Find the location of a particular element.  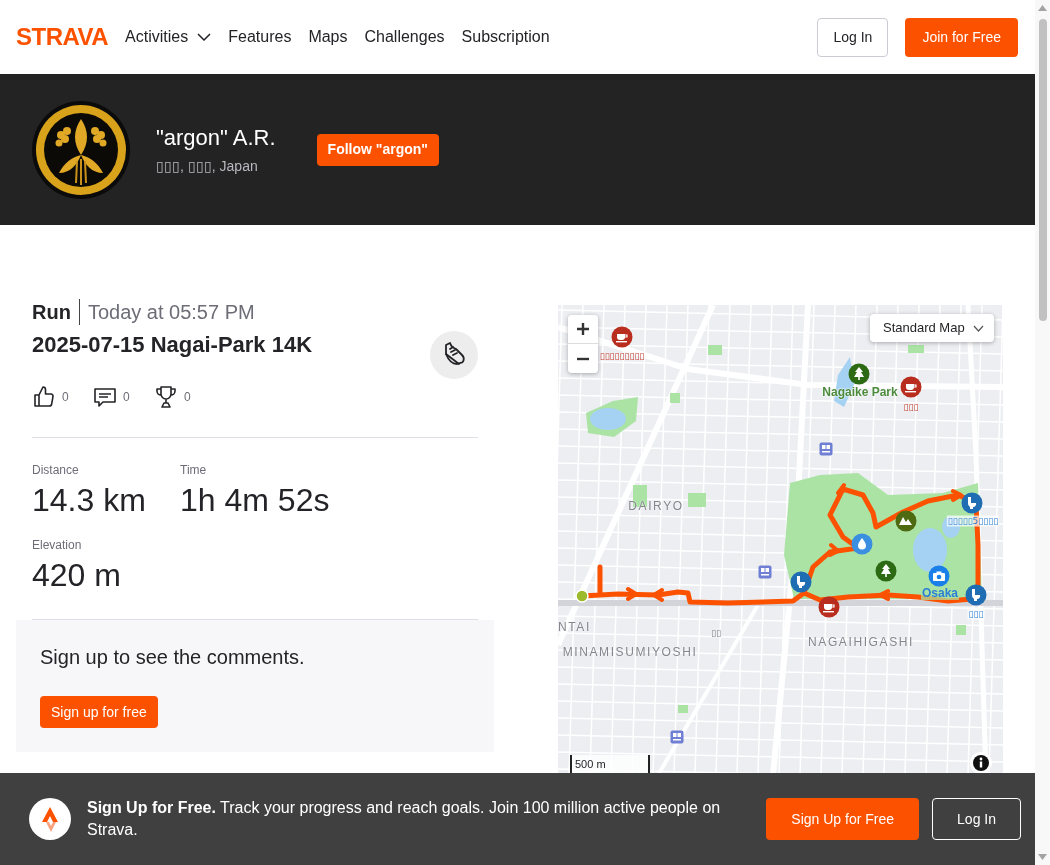

map-place-label: ▯▯▯▯▯5▯▯▯▯ is located at coordinates (973, 521).